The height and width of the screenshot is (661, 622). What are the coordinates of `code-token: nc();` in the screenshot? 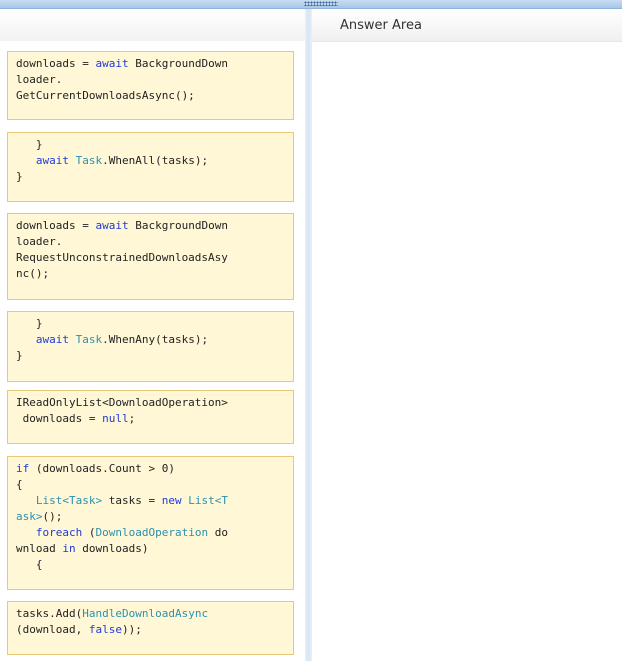 It's located at (33, 273).